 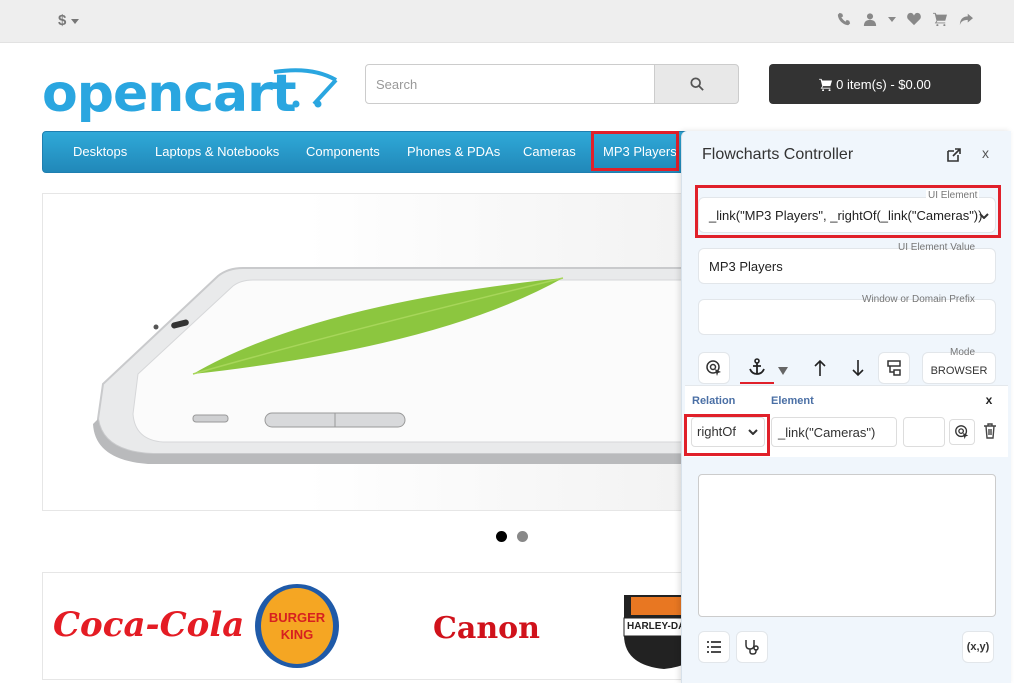 I want to click on prefix-label: Window or Domain Prefix, so click(x=918, y=299).